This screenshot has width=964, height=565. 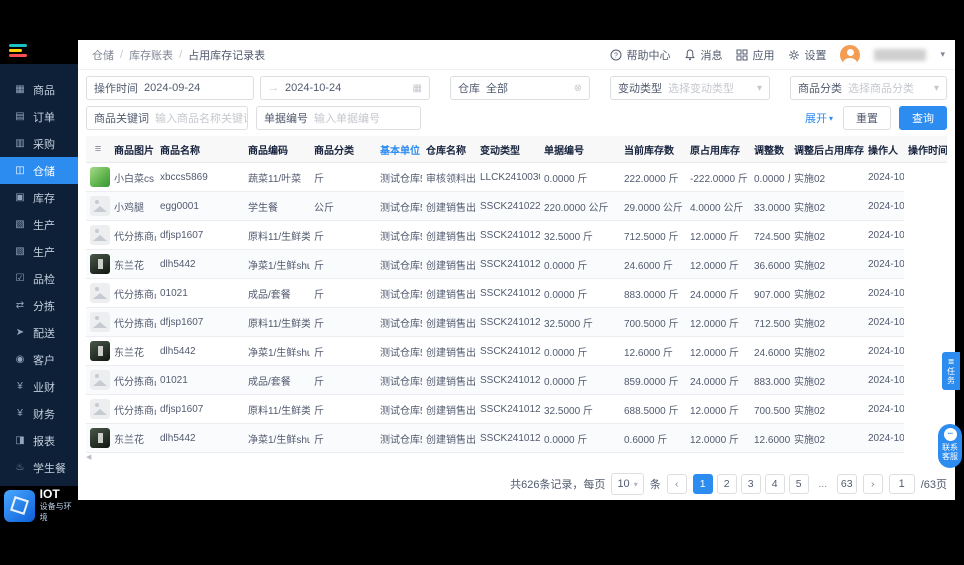 What do you see at coordinates (508, 177) in the screenshot?
I see `doc-link: LLCK24100300001` at bounding box center [508, 177].